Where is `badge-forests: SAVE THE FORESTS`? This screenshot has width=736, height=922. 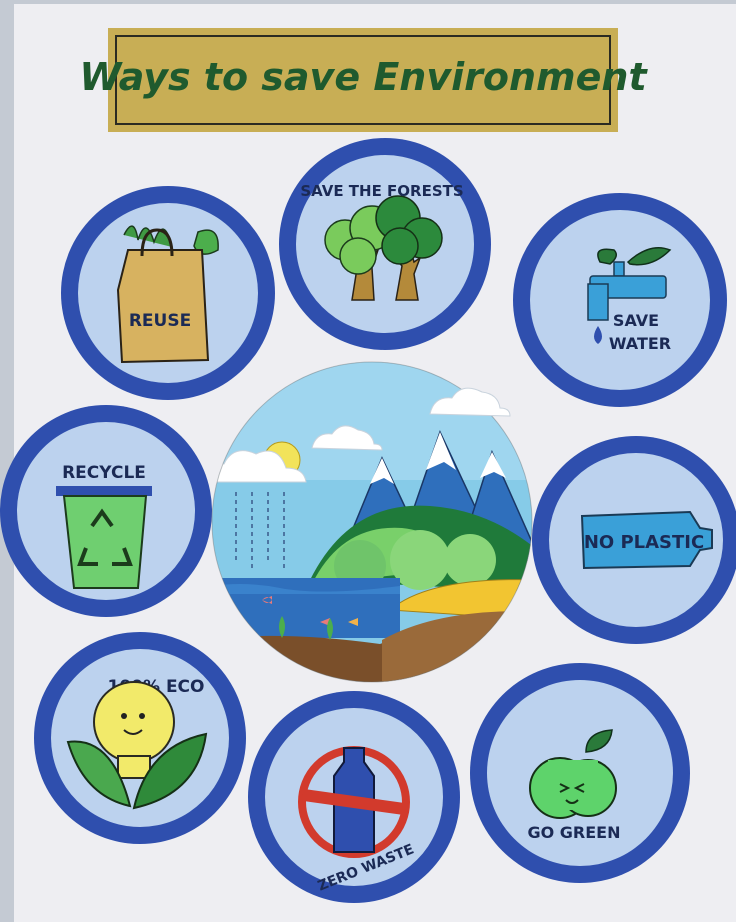
badge-forests: SAVE THE FORESTS is located at coordinates (385, 244).